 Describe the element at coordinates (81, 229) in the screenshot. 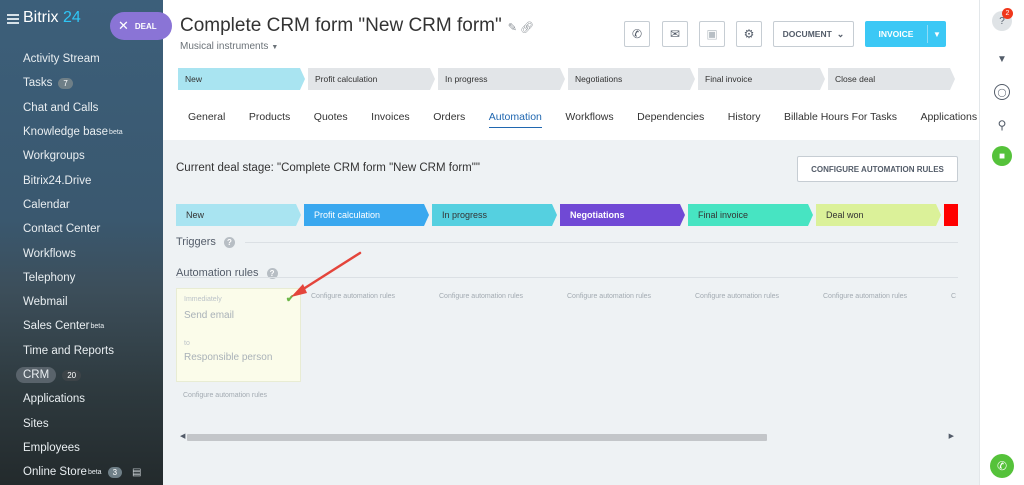

I see `sidebar-item-contact-center: Contact Center` at that location.